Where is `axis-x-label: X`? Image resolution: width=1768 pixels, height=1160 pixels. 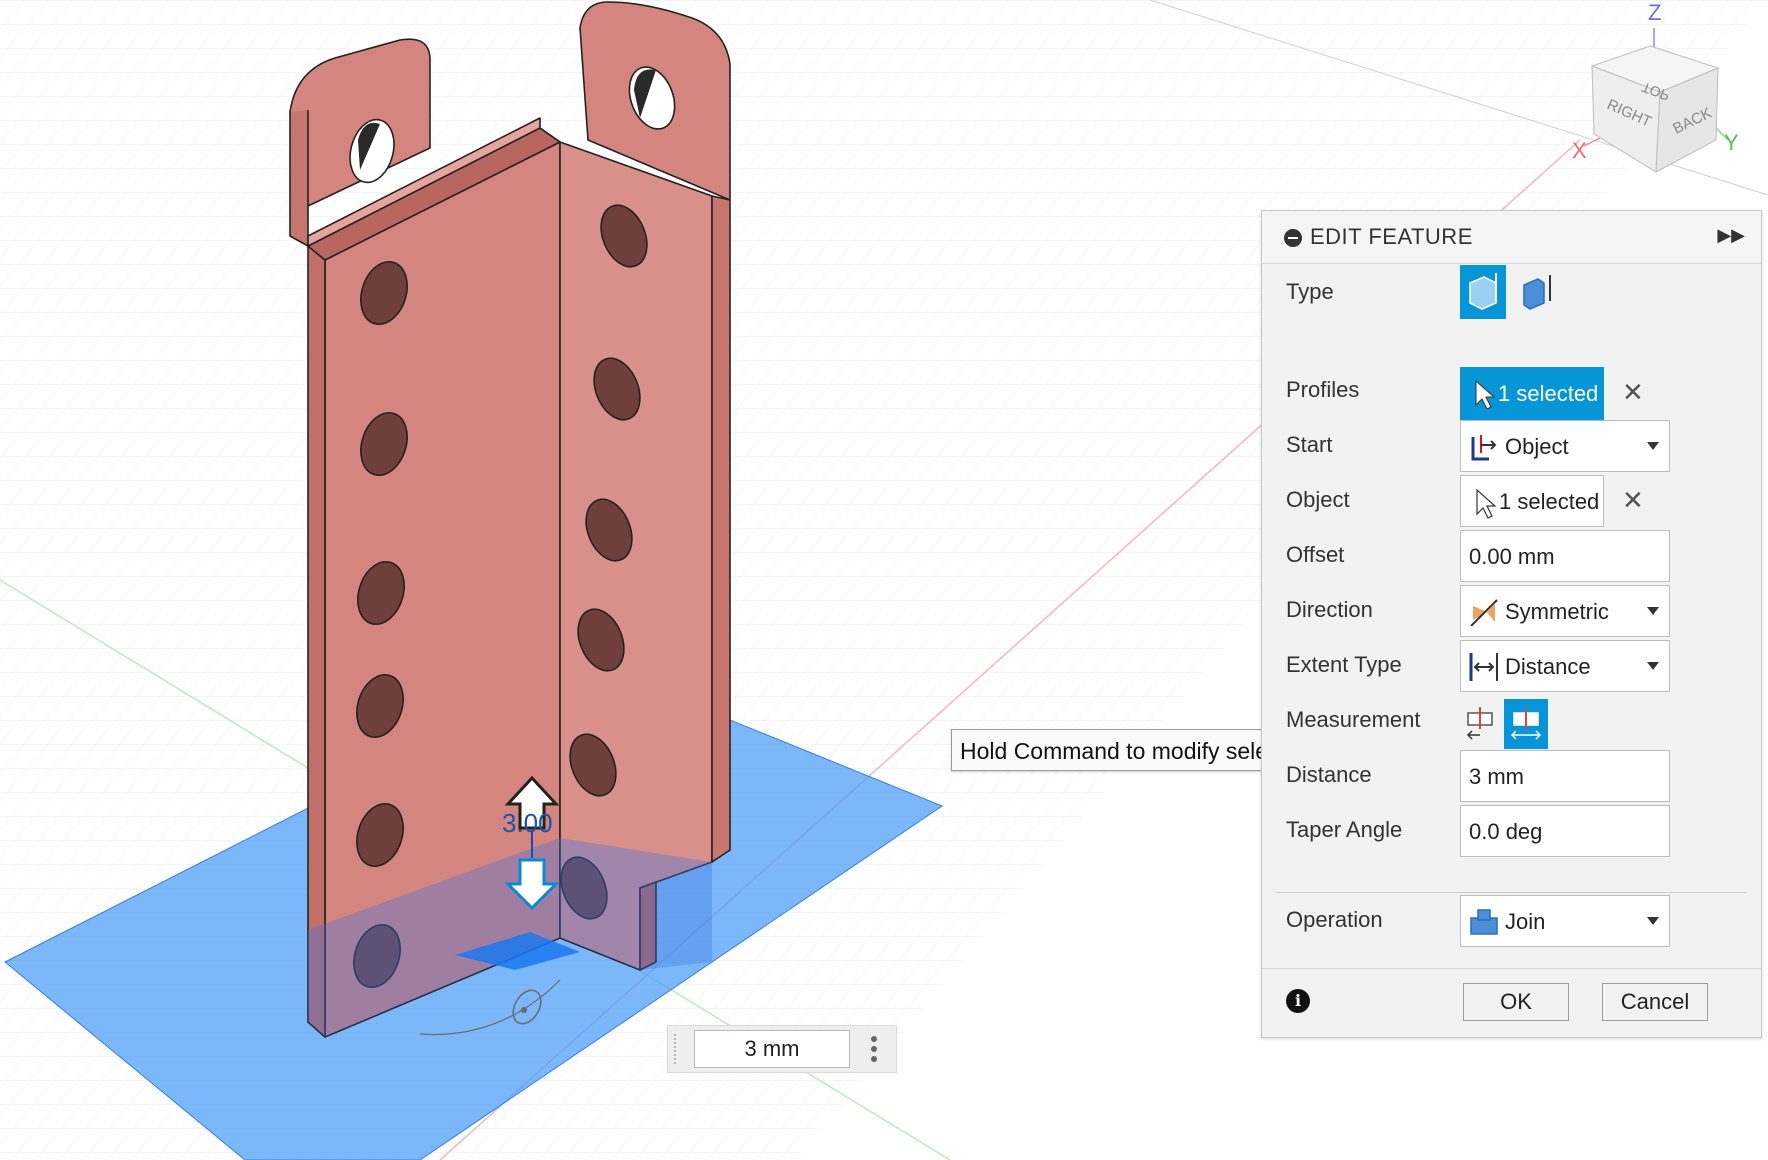 axis-x-label: X is located at coordinates (1579, 150).